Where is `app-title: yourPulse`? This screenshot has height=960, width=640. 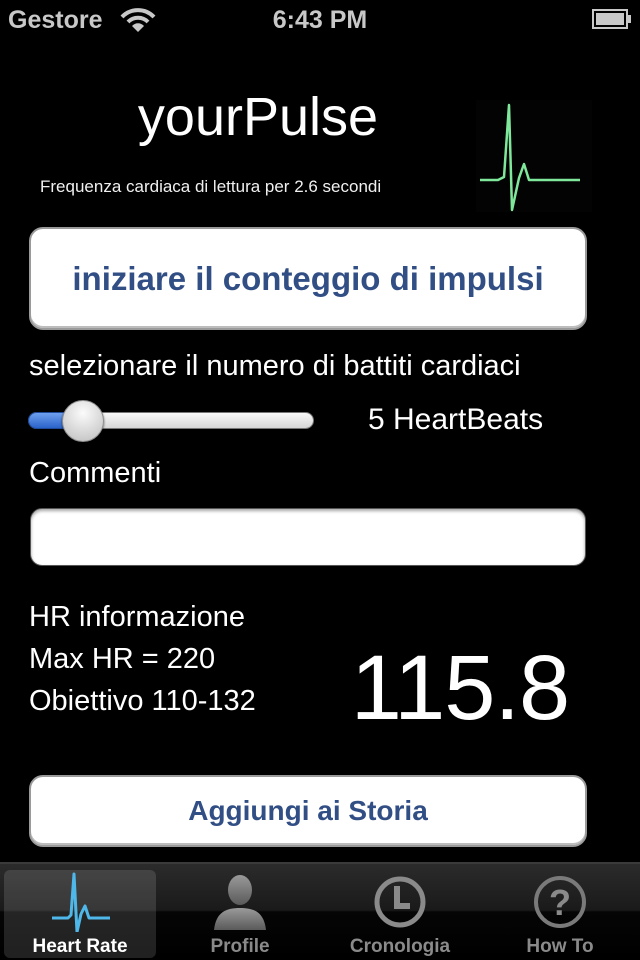
app-title: yourPulse is located at coordinates (258, 117).